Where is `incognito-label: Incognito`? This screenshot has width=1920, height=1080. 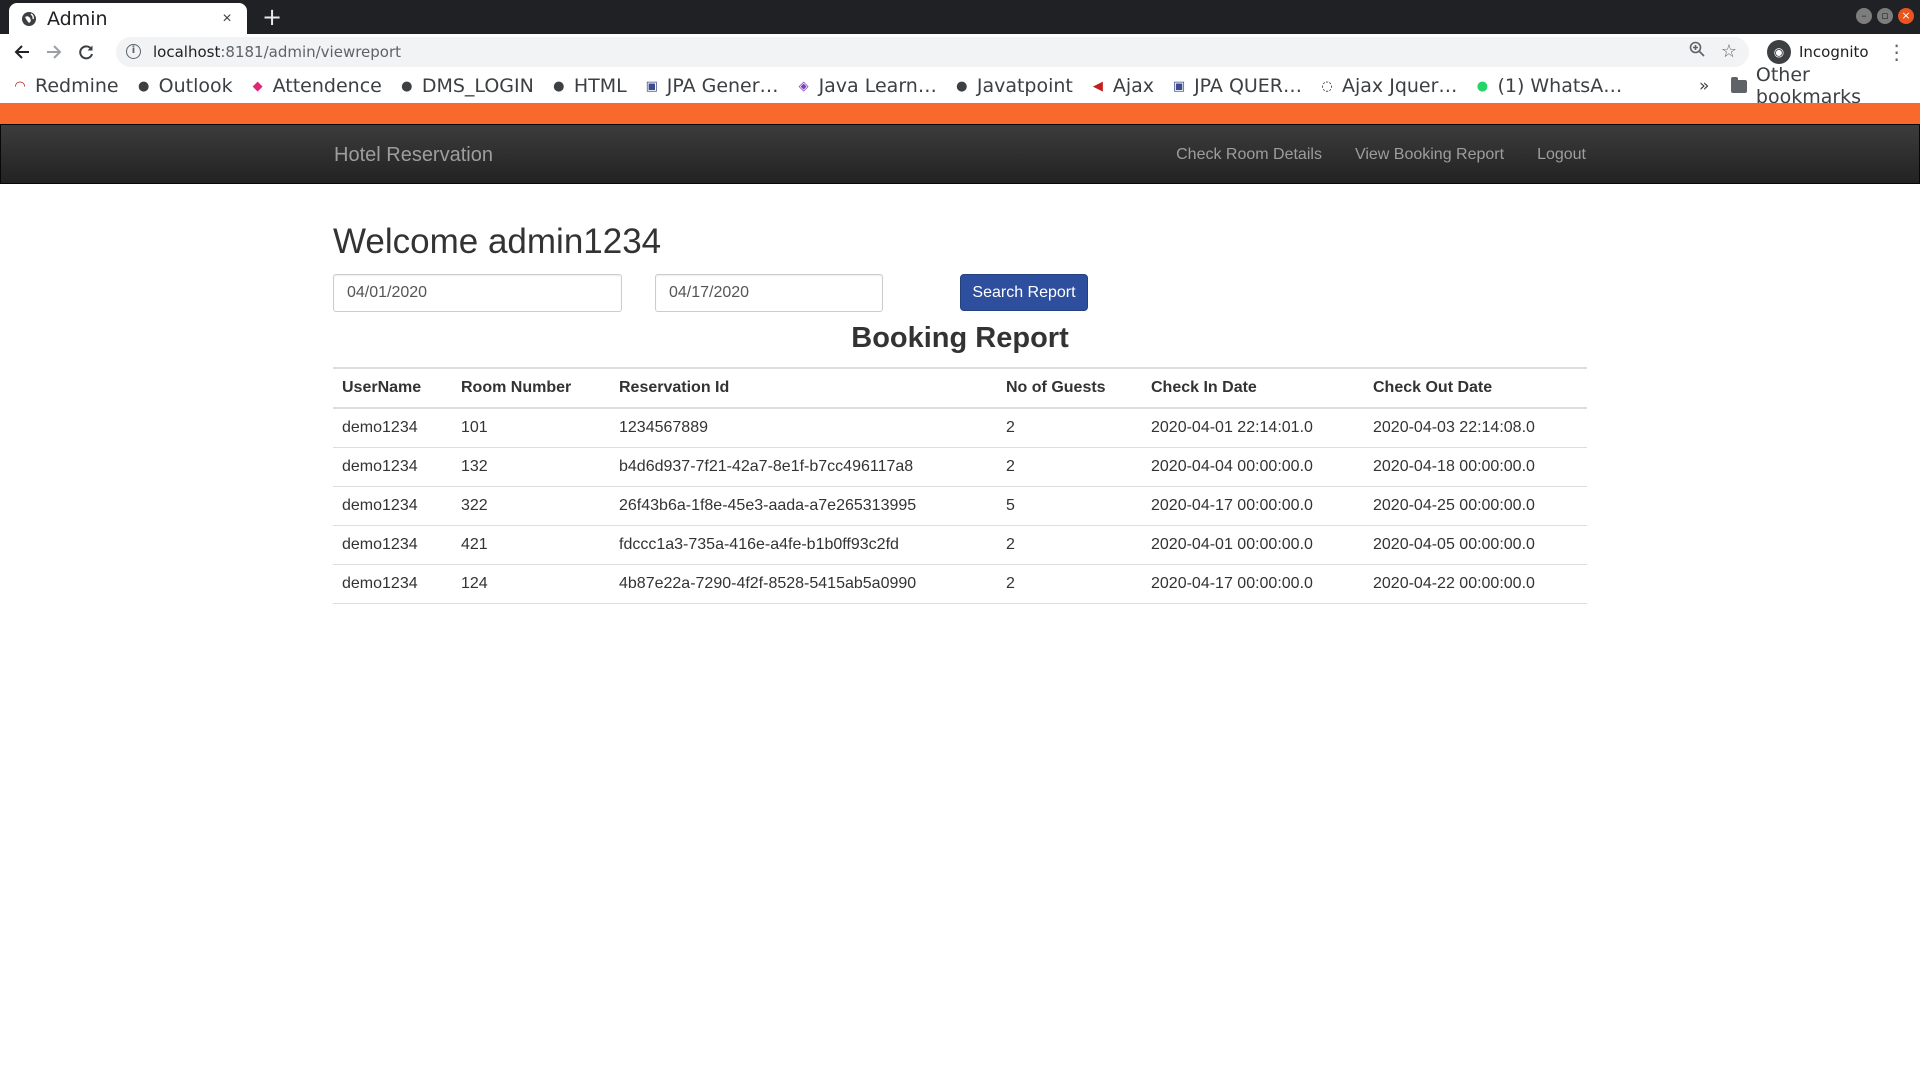
incognito-label: Incognito is located at coordinates (1834, 51).